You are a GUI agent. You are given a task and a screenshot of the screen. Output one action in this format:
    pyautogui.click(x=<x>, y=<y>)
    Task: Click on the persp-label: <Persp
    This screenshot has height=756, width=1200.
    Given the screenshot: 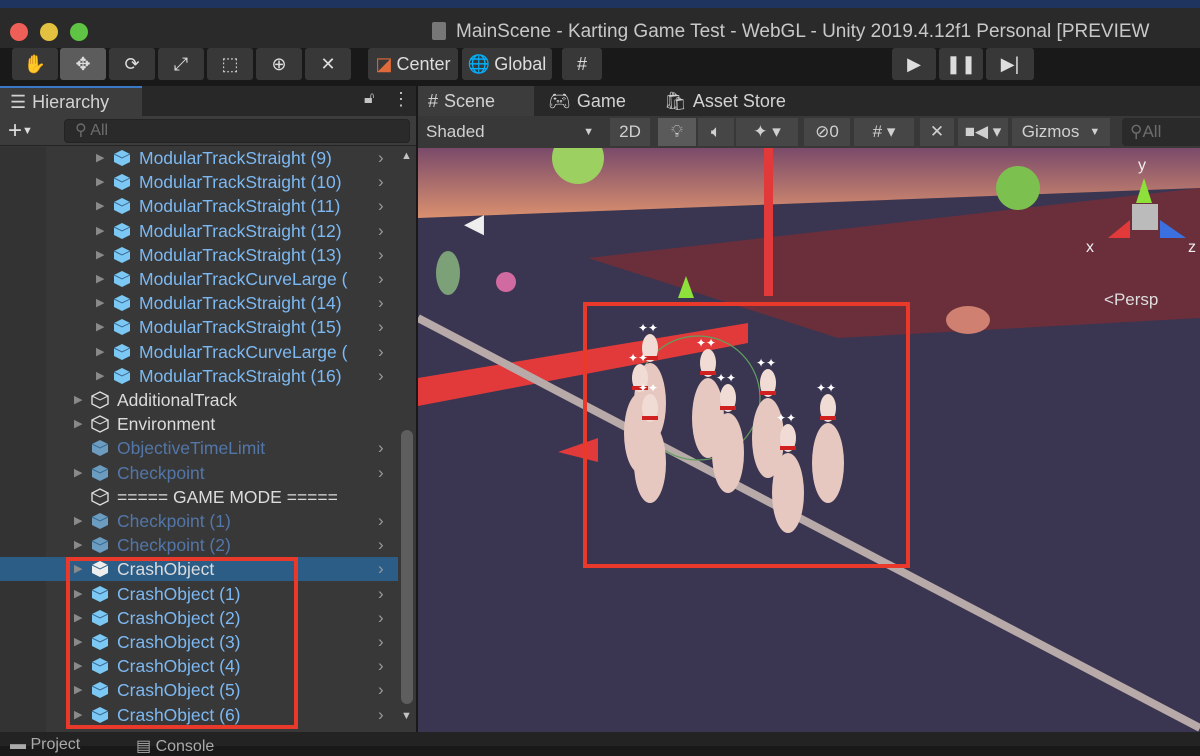 What is the action you would take?
    pyautogui.click(x=1131, y=299)
    